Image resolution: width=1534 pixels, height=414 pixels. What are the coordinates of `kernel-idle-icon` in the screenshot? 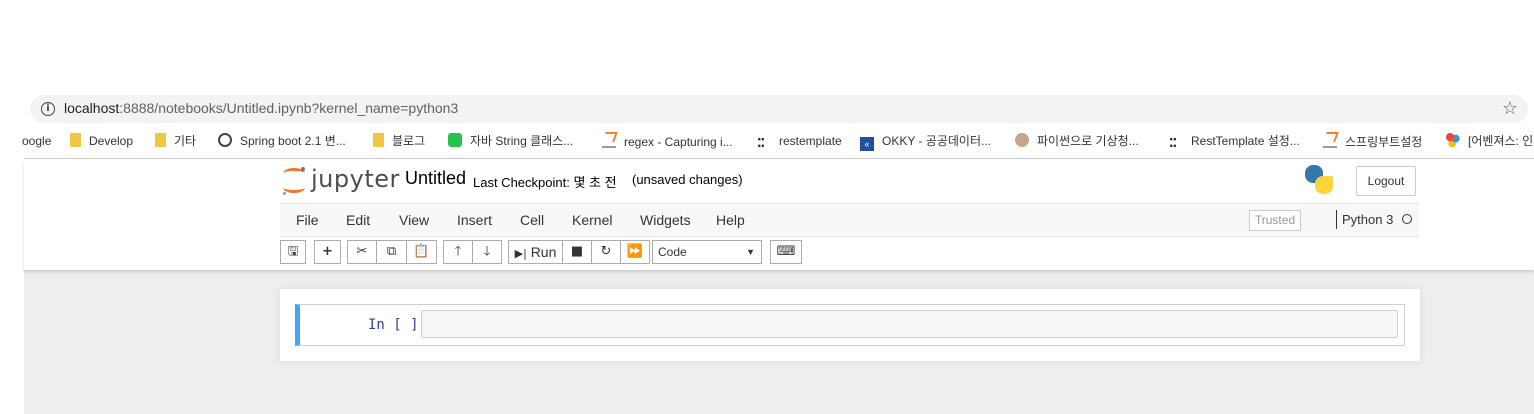 It's located at (1407, 219).